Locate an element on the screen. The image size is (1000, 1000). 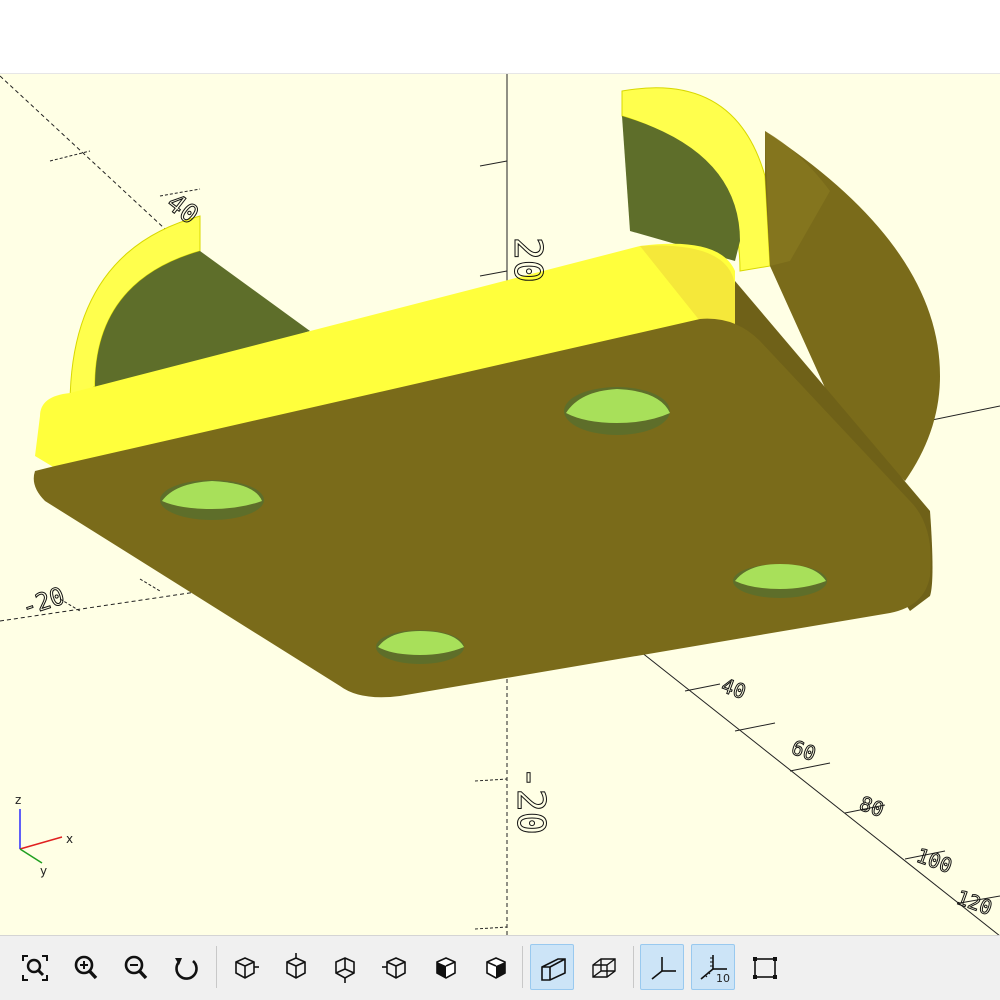
view-bottom-icon is located at coordinates (345, 970).